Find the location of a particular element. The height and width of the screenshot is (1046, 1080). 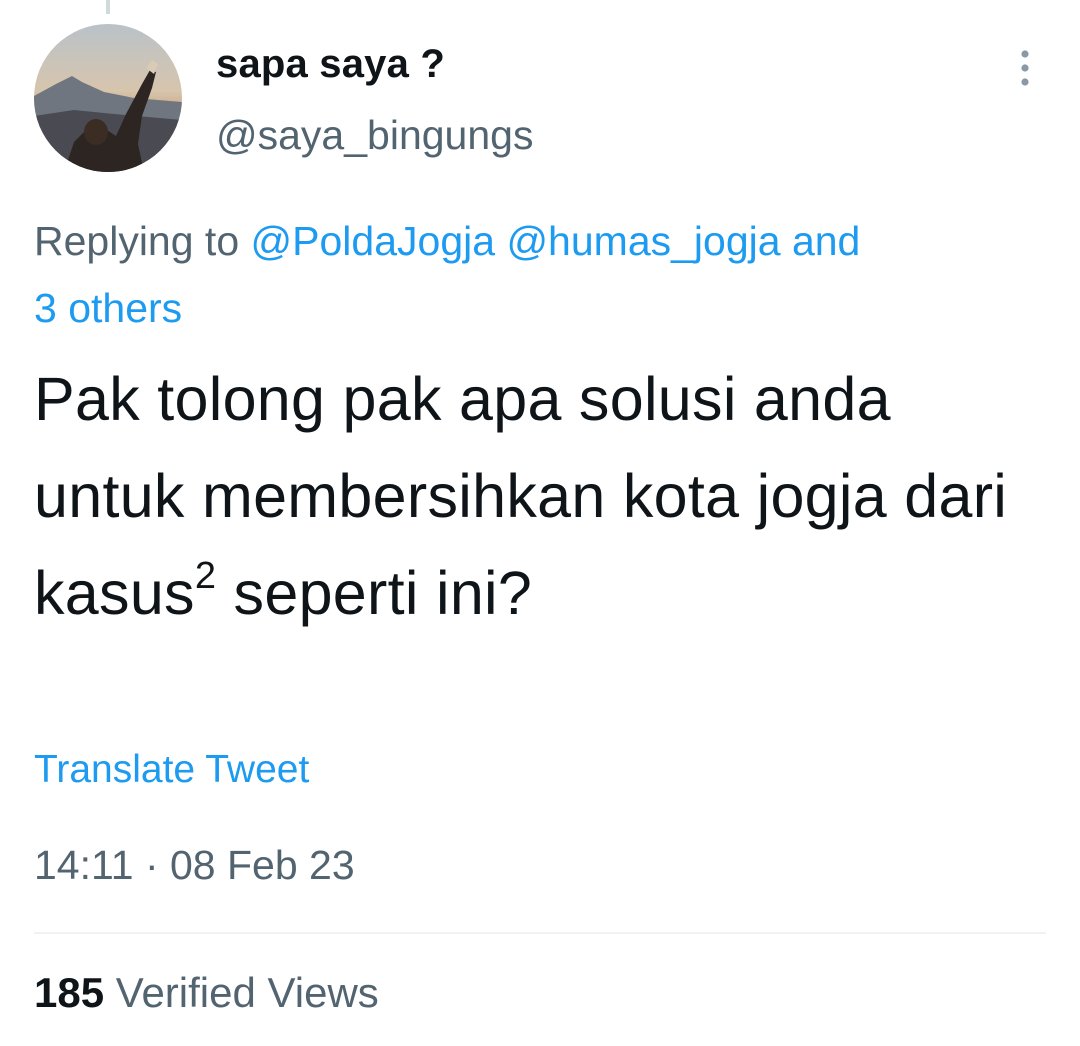

display-name: sapa saya ? is located at coordinates (330, 64).